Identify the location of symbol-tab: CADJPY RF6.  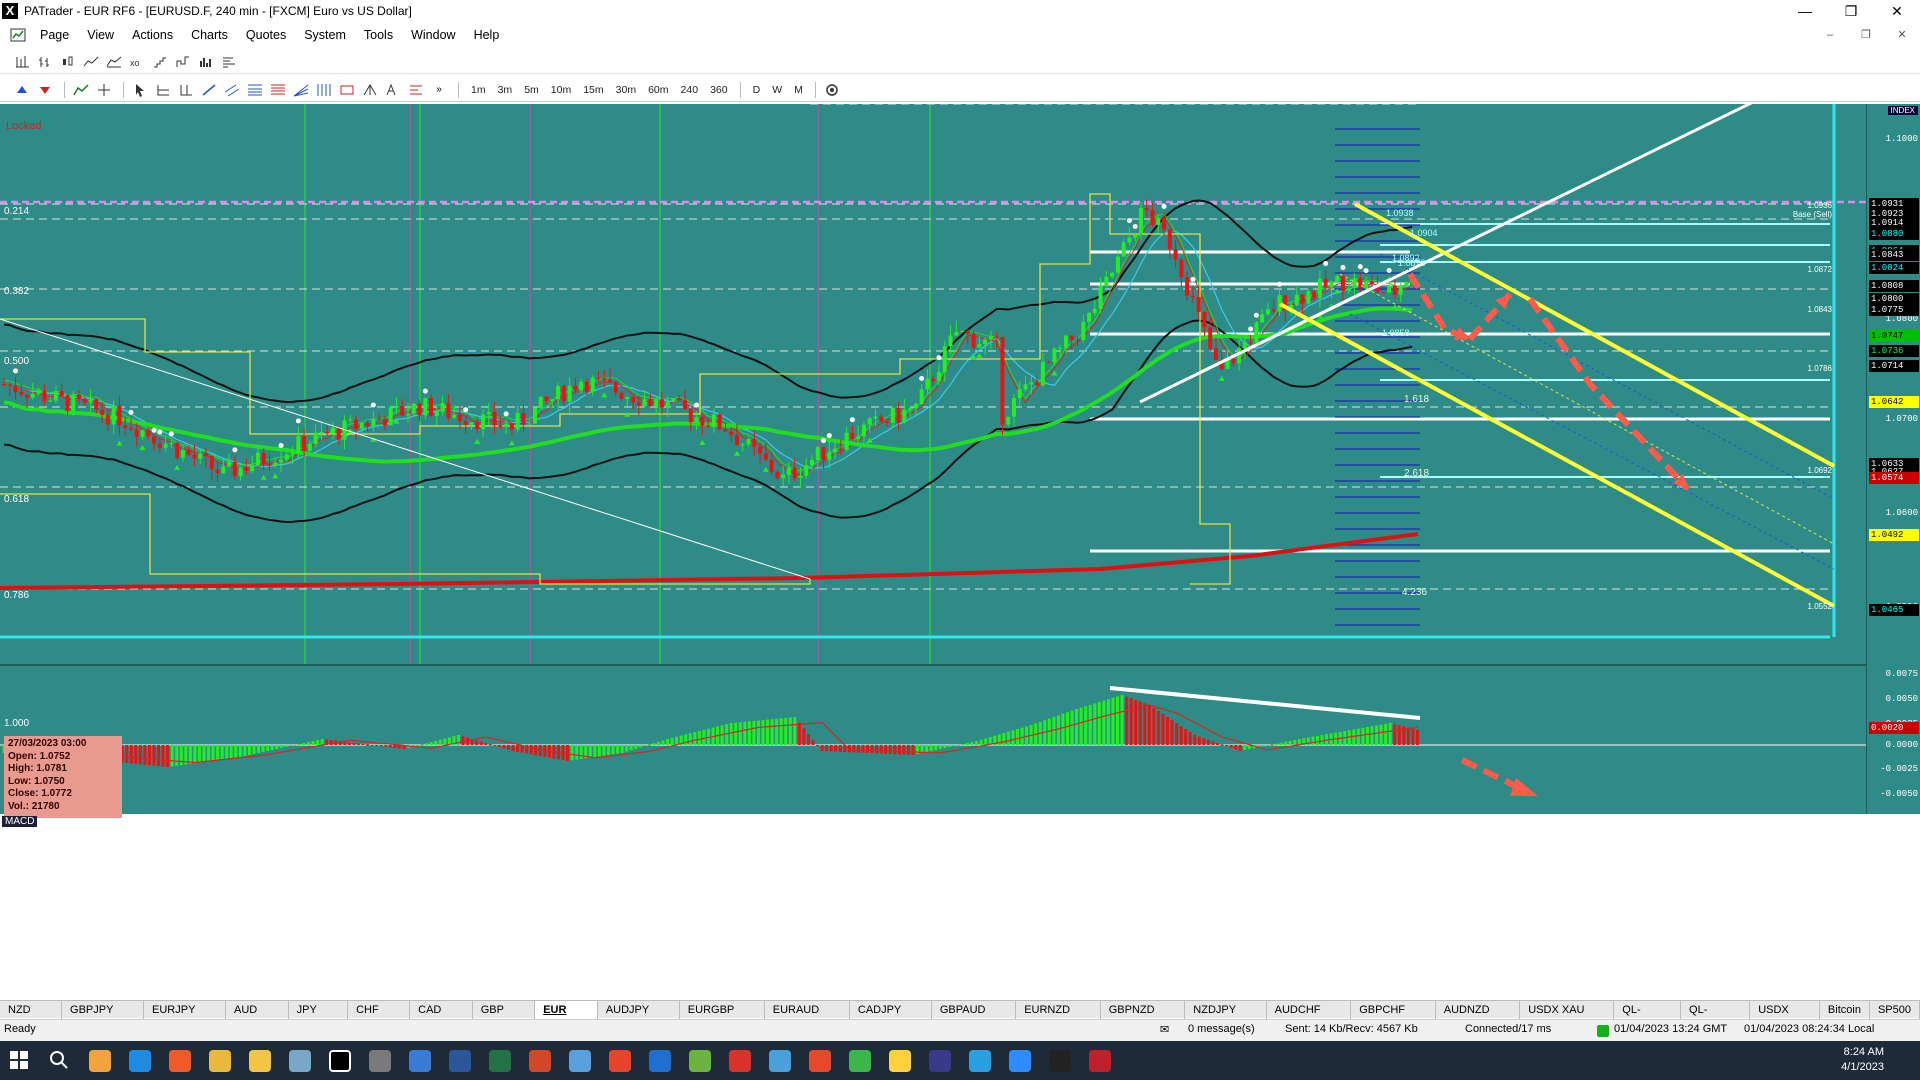
(891, 1017).